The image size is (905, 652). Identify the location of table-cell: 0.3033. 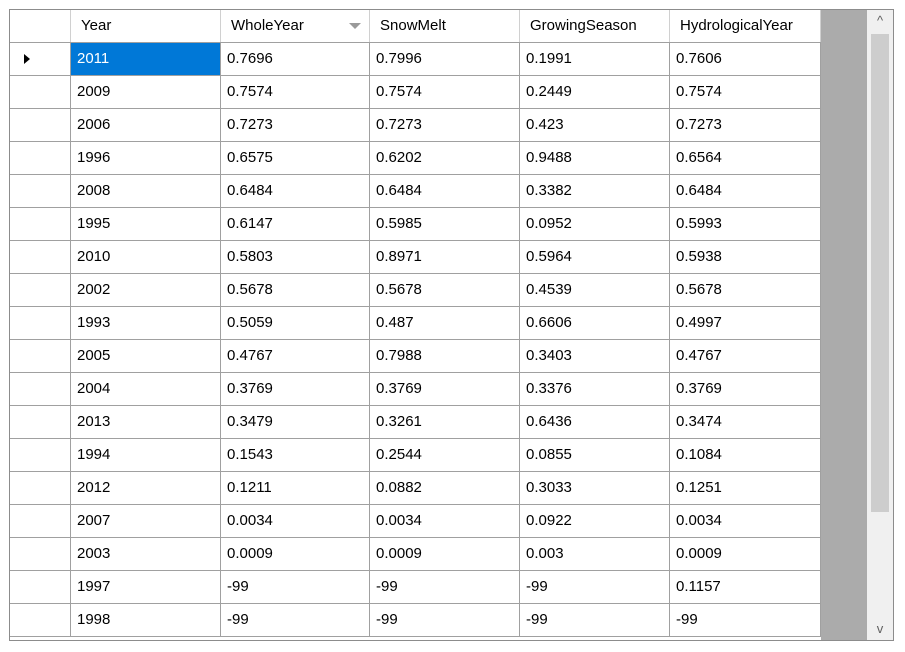
(595, 488).